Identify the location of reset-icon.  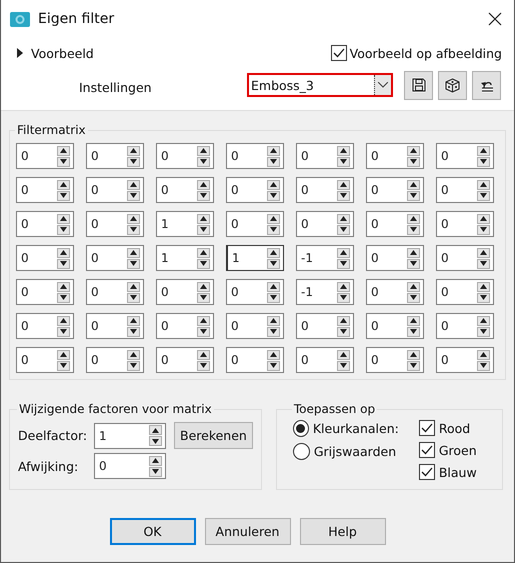
(486, 85).